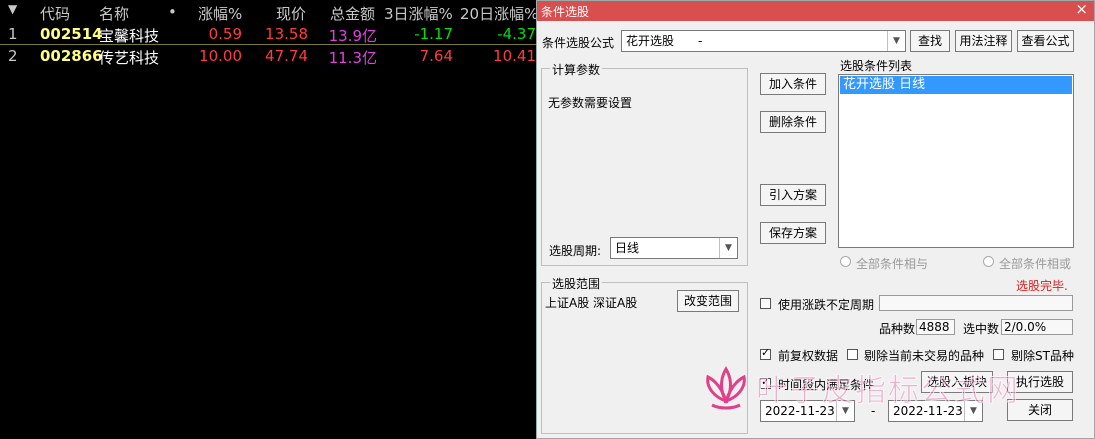  What do you see at coordinates (708, 301) in the screenshot?
I see `change-range-button: 改变范围` at bounding box center [708, 301].